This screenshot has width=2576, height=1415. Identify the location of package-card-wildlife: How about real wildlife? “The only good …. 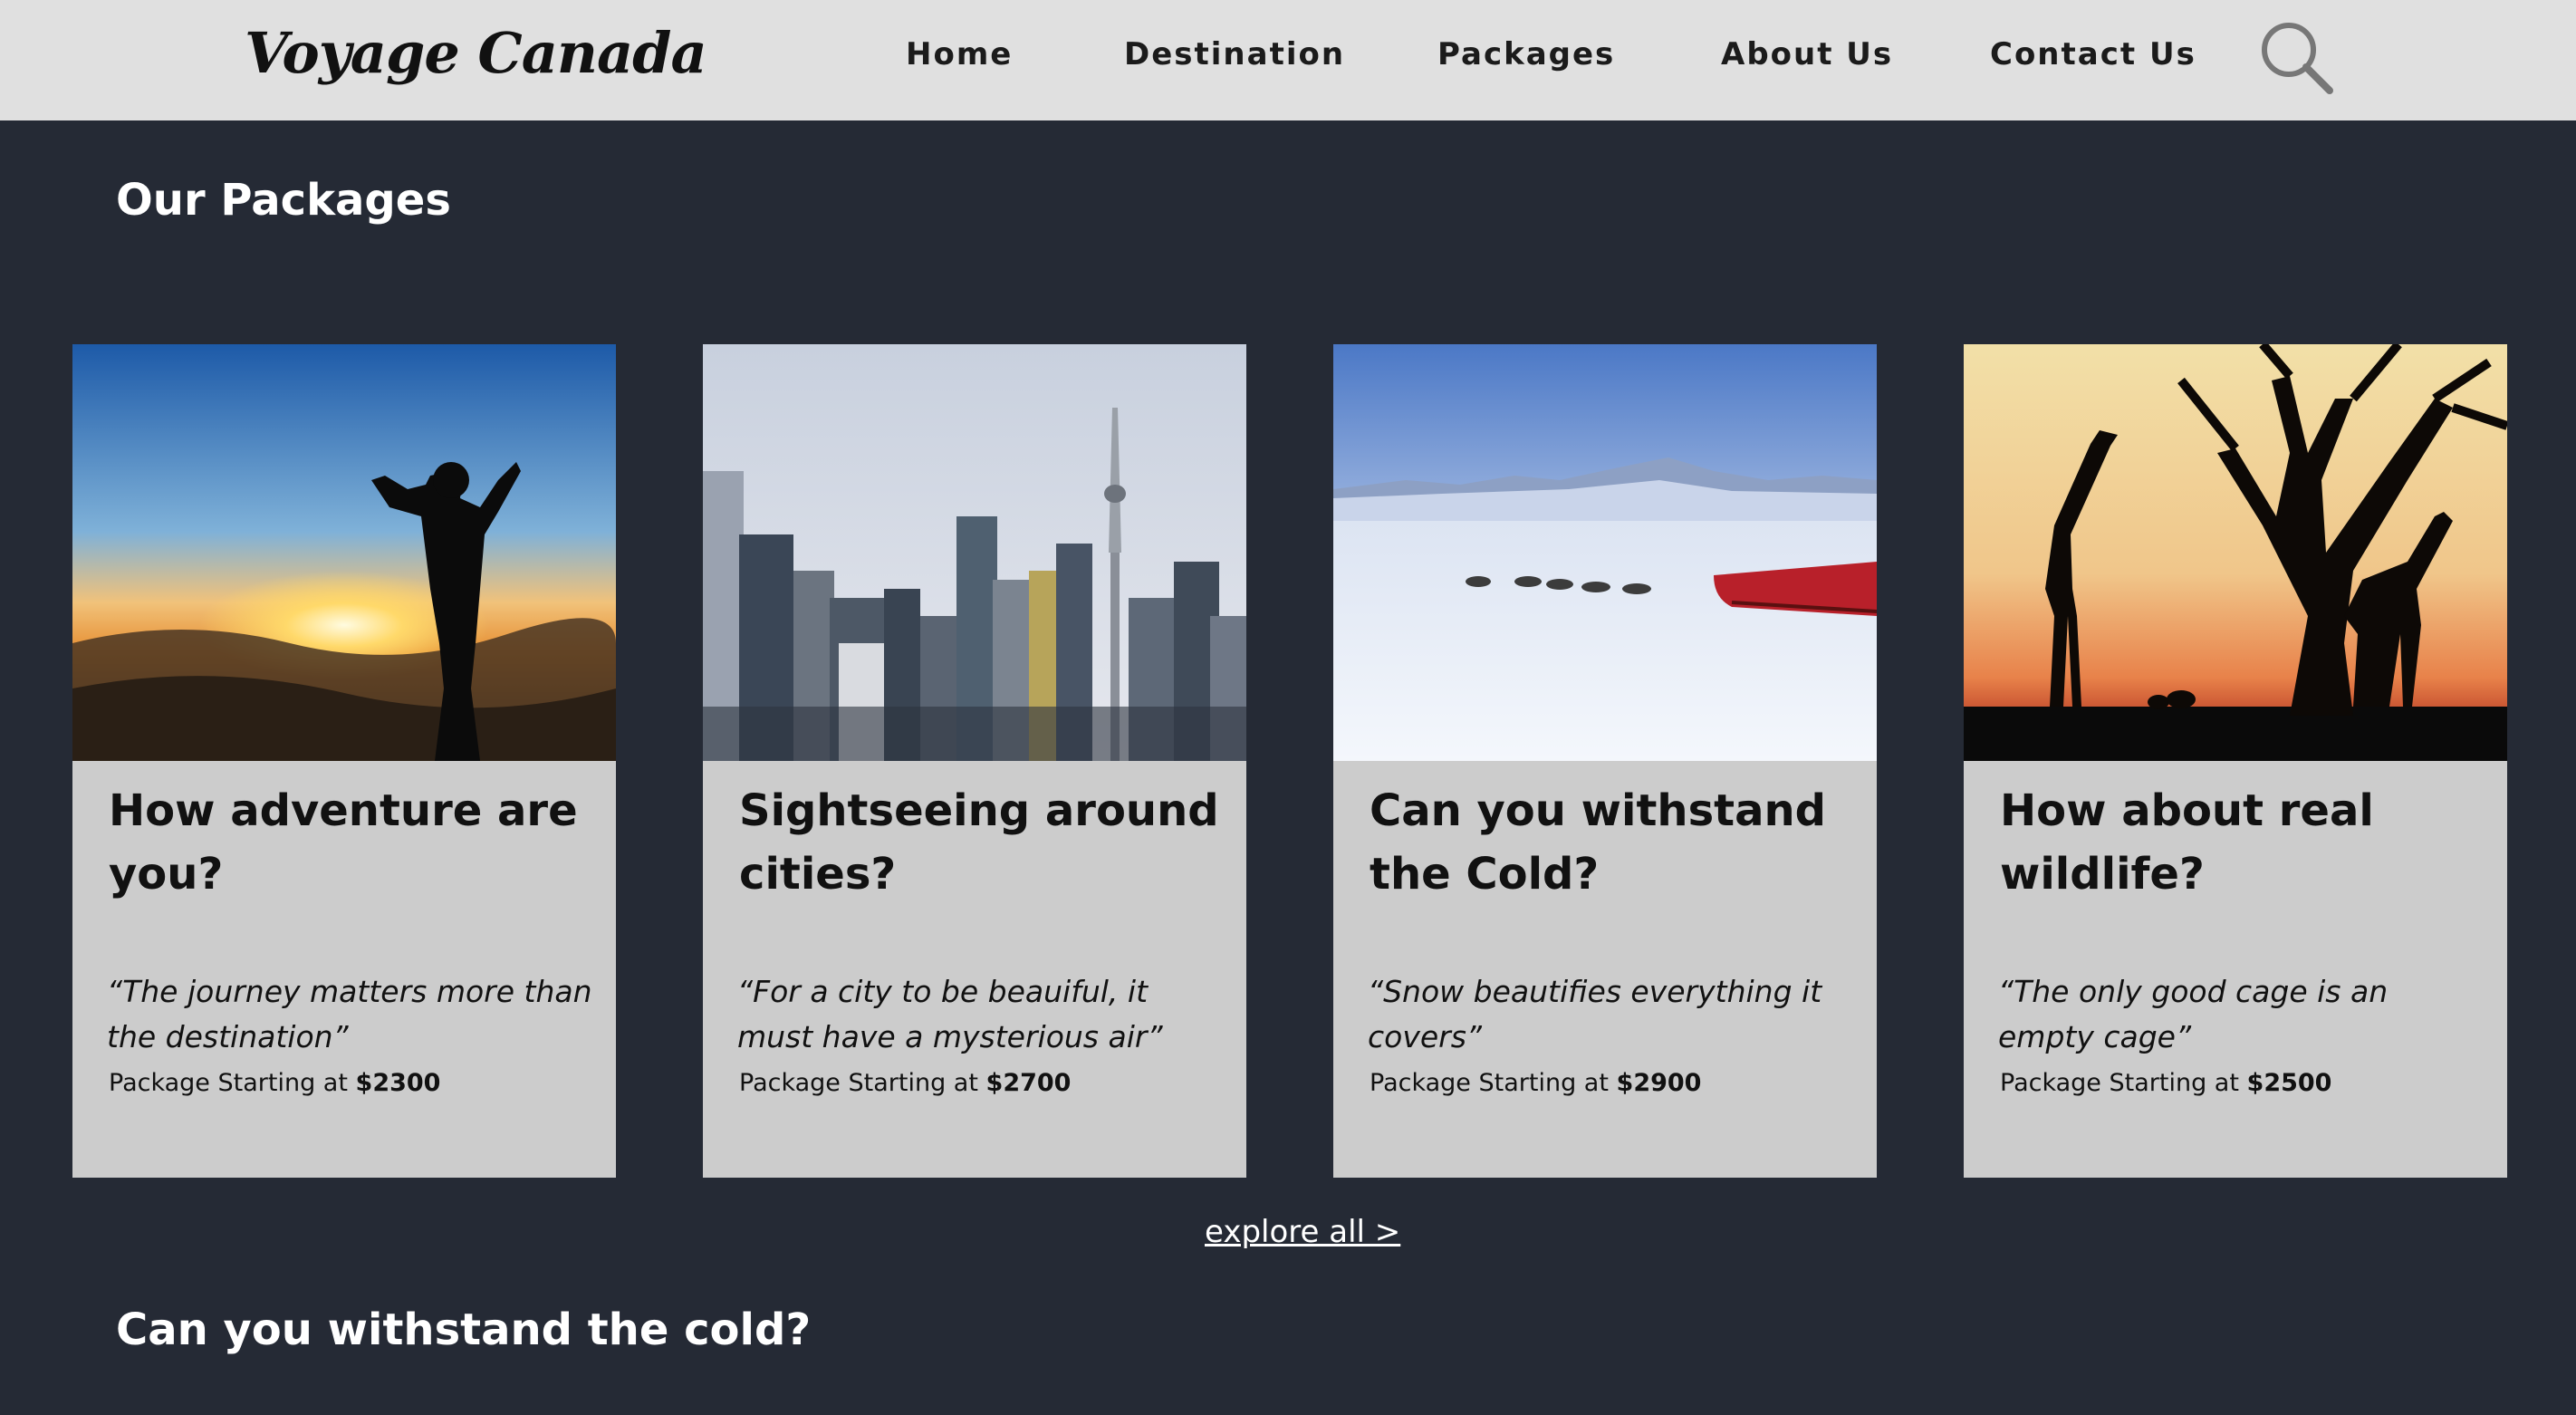
(2235, 761).